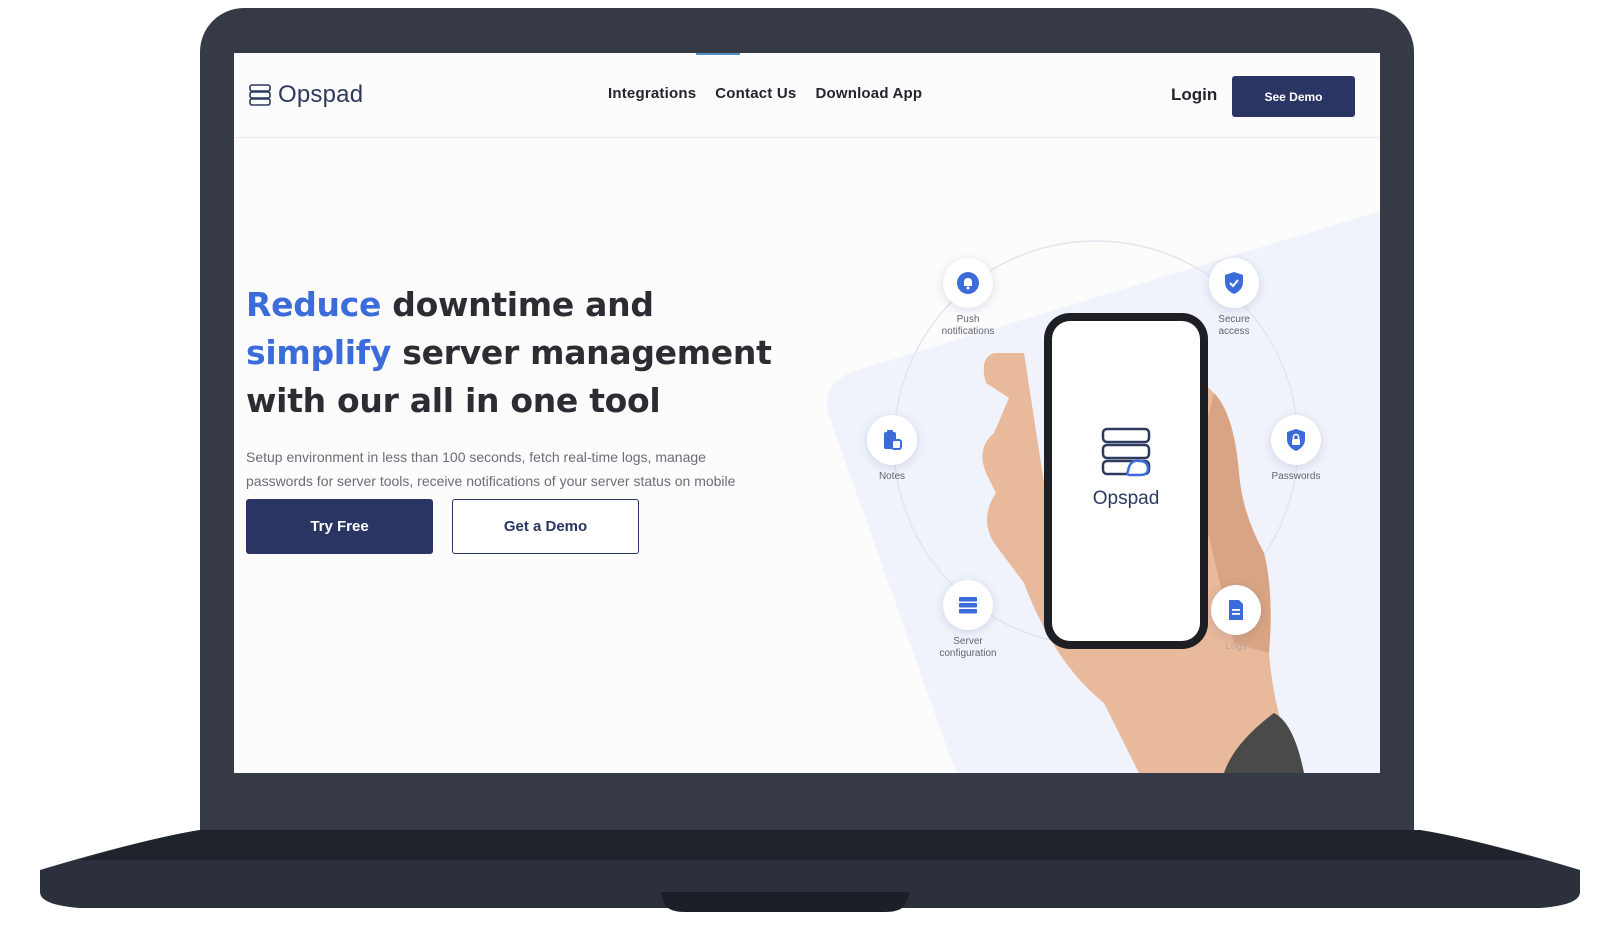  I want to click on feature-label-notes: Notes, so click(892, 476).